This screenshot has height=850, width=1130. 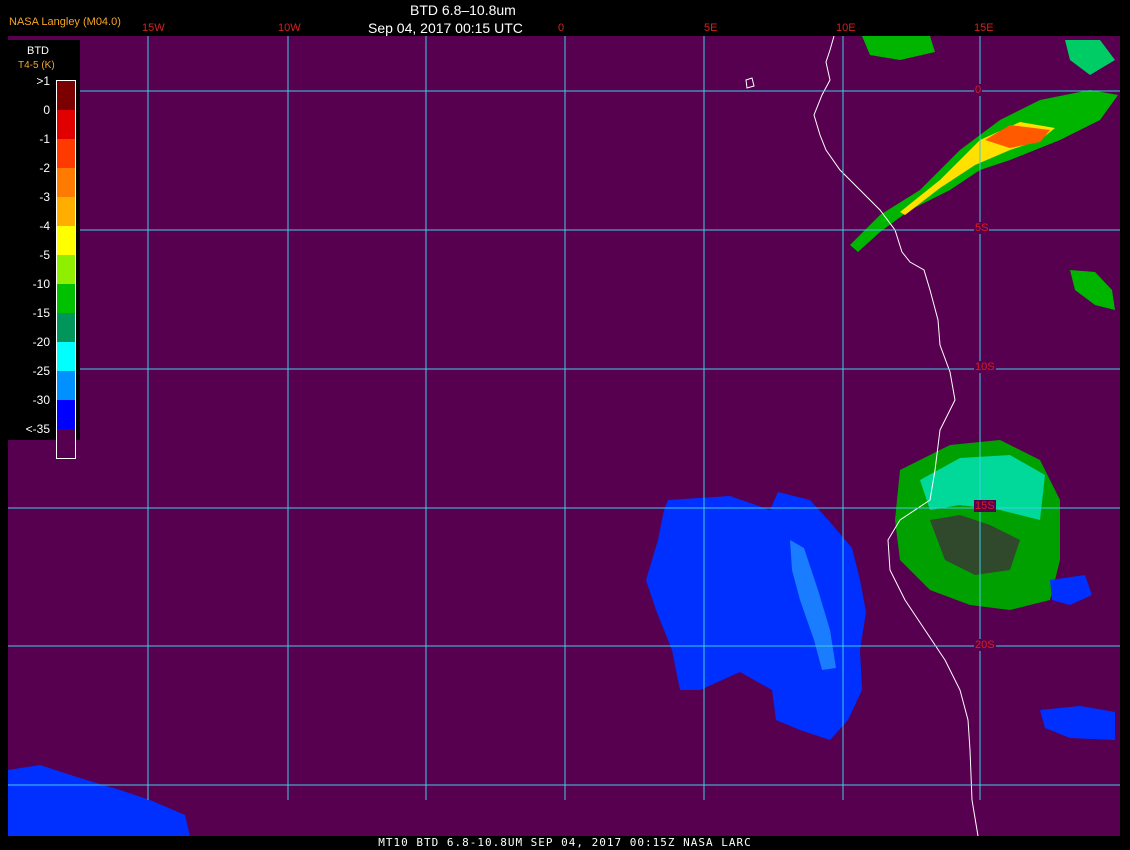 What do you see at coordinates (44, 197) in the screenshot?
I see `legend-label: -3` at bounding box center [44, 197].